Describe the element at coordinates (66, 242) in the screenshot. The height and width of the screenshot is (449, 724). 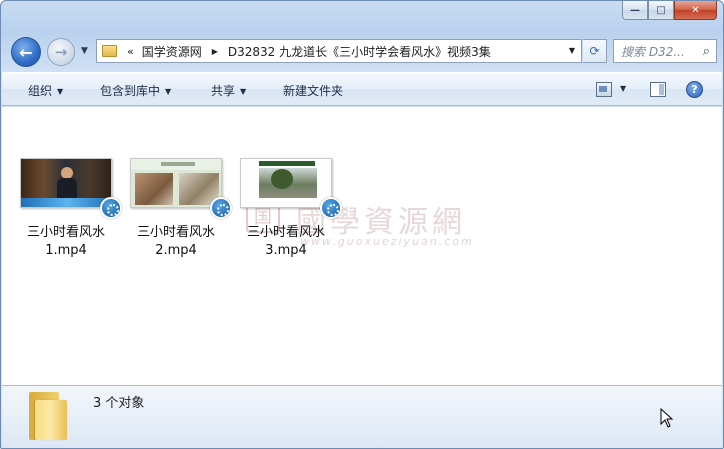
I see `file-name: 三小时看风水 1.mp4` at that location.